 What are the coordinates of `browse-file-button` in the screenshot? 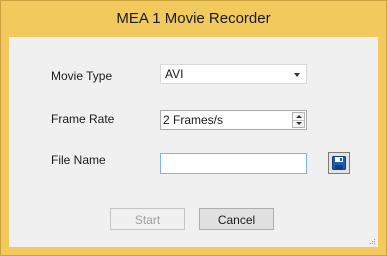 It's located at (339, 163).